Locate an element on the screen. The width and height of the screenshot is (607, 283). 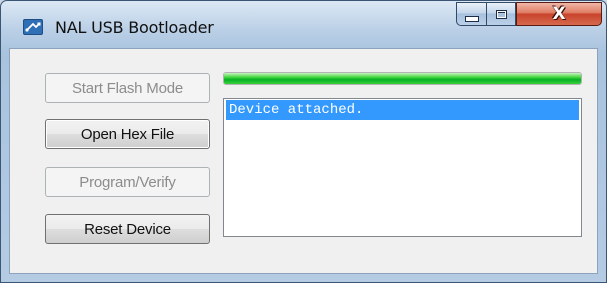
start-flash-mode-button: Start Flash Mode is located at coordinates (127, 88).